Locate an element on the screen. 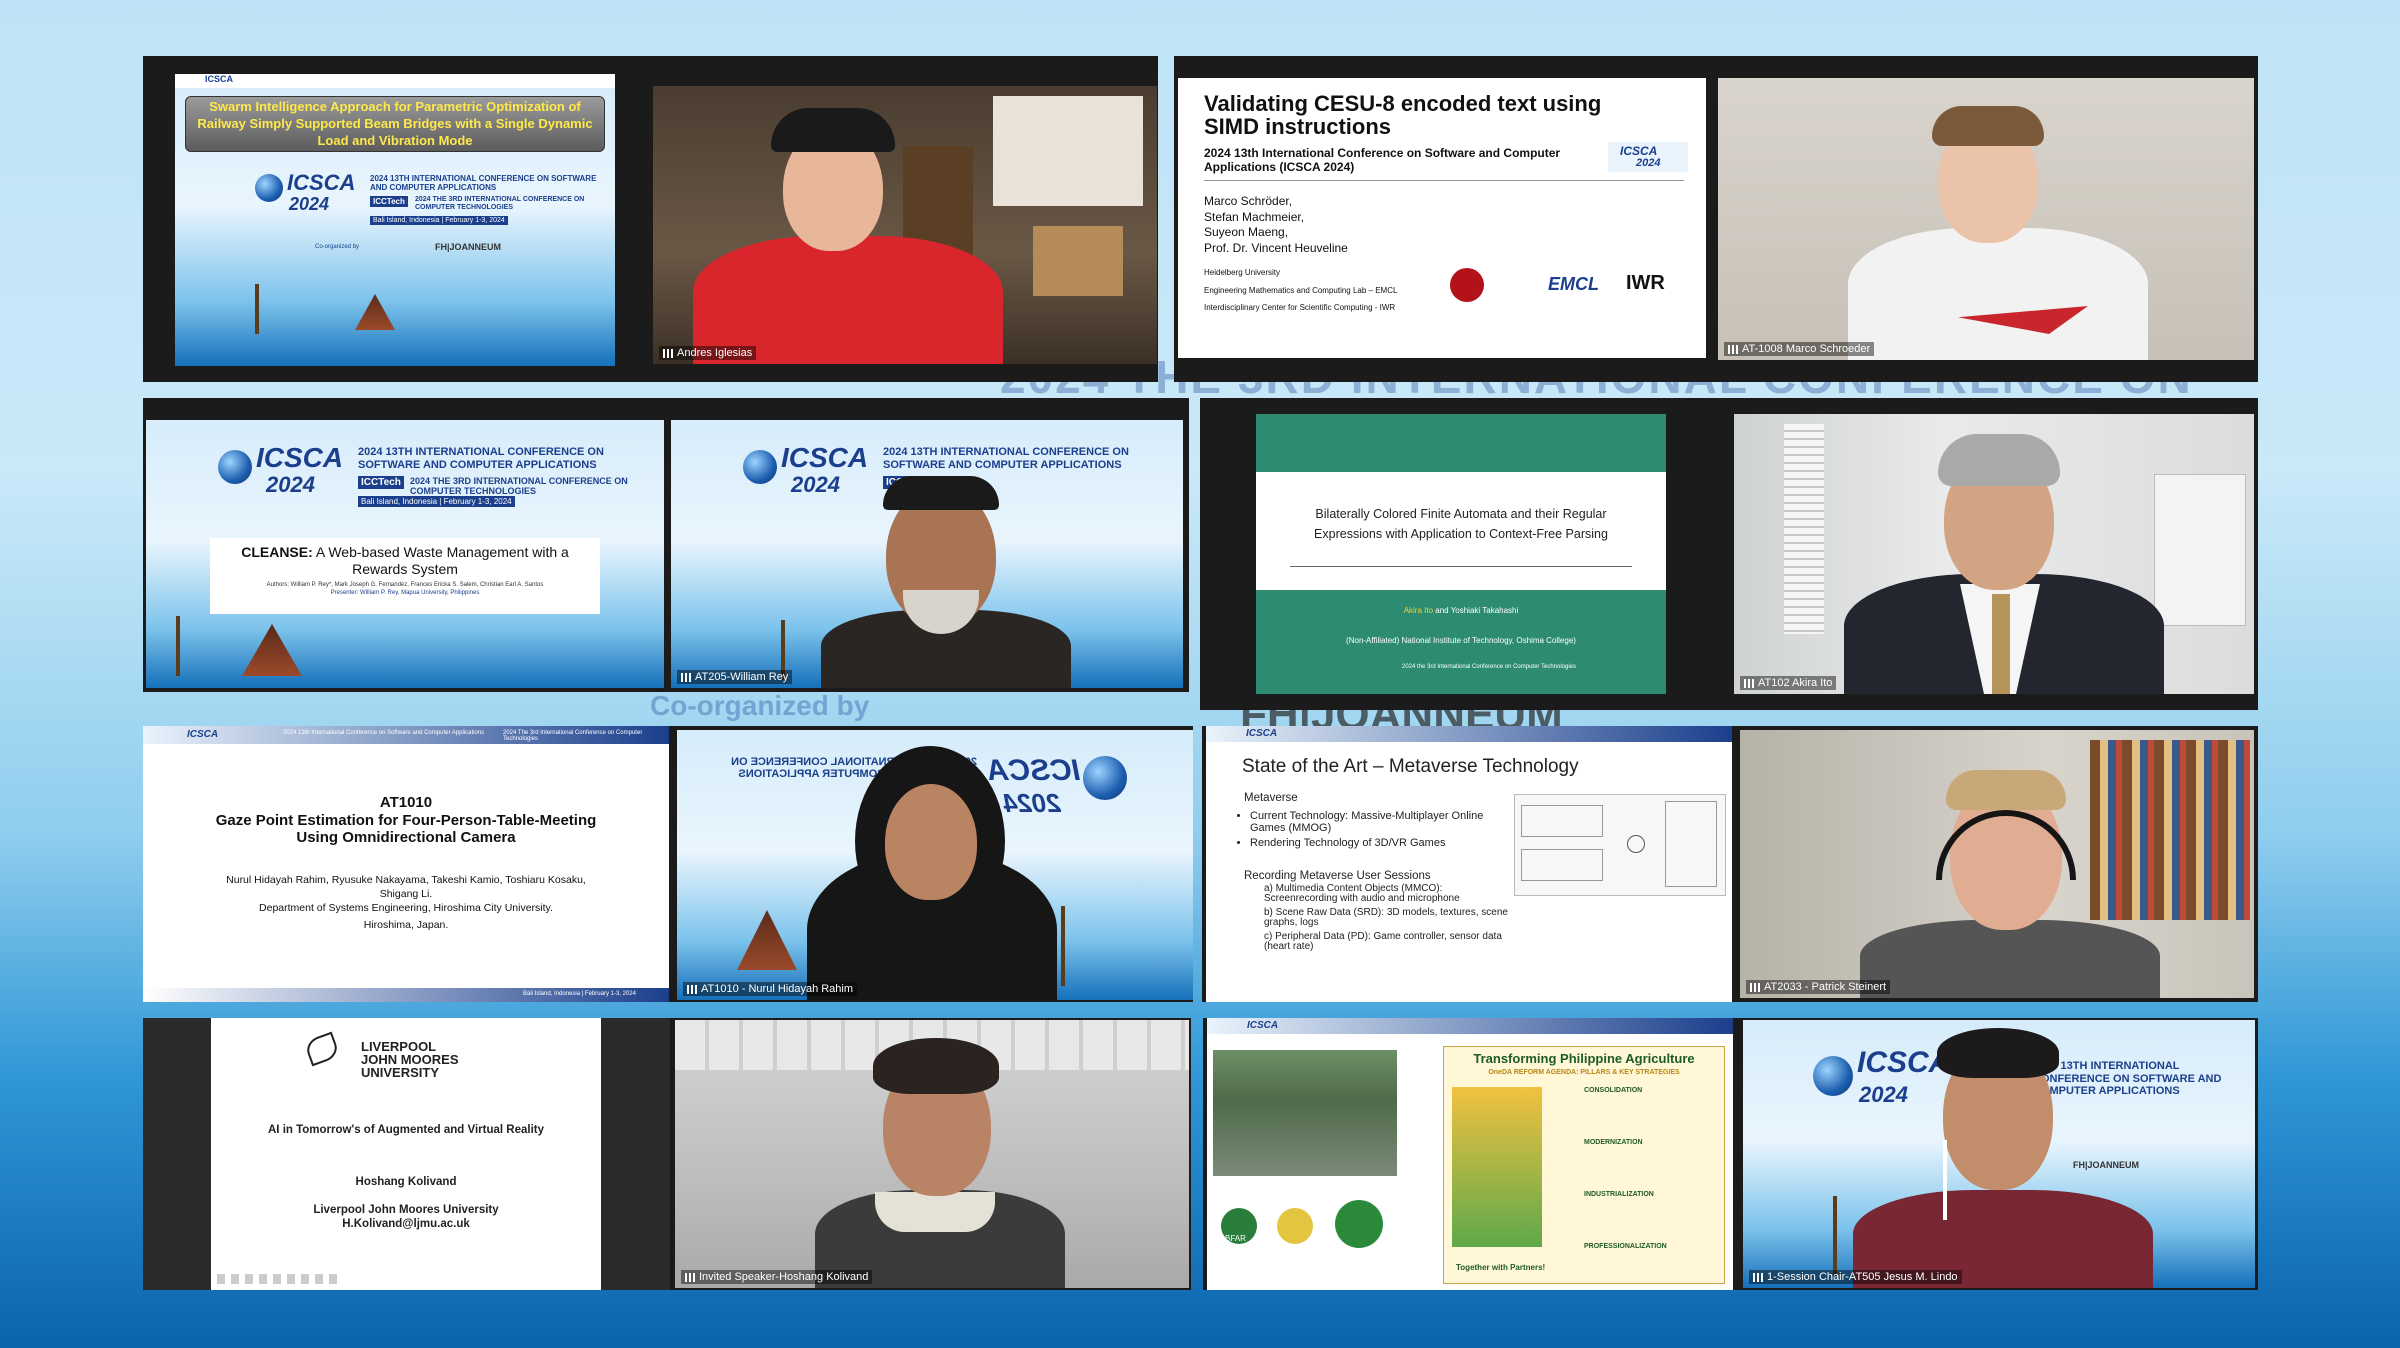 This screenshot has width=2400, height=1348. mirrored-icsca-year: 2024 is located at coordinates (1032, 803).